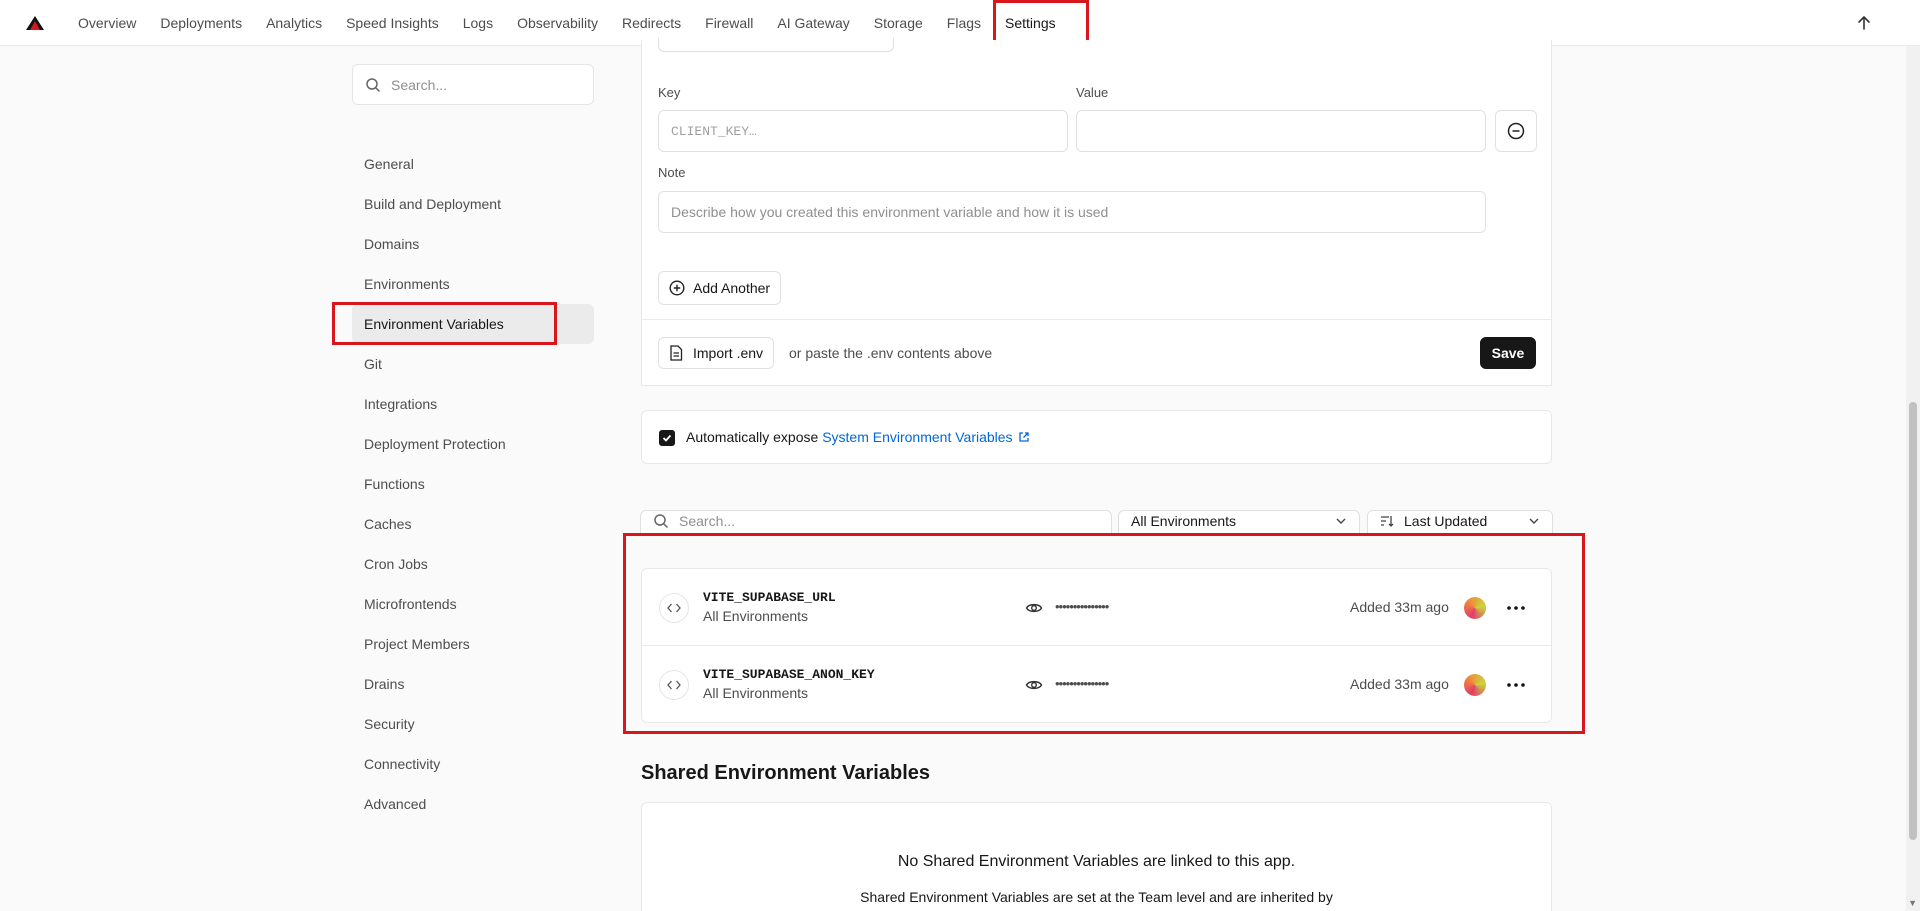  What do you see at coordinates (752, 437) in the screenshot?
I see `expose-label: Automatically expose` at bounding box center [752, 437].